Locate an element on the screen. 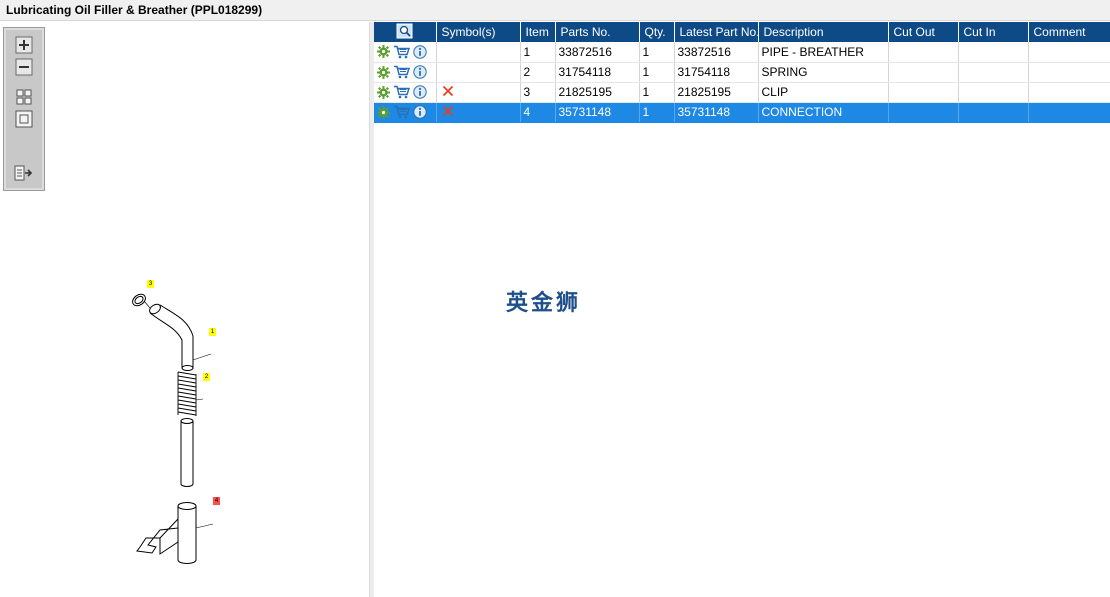 This screenshot has height=597, width=1110. callout-badge-4: 4 is located at coordinates (216, 501).